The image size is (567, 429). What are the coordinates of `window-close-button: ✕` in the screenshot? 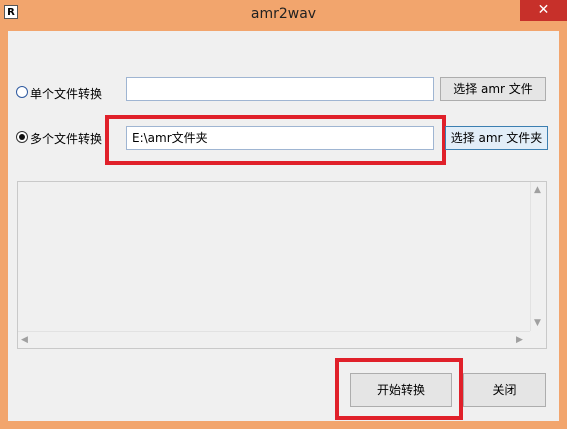 It's located at (543, 10).